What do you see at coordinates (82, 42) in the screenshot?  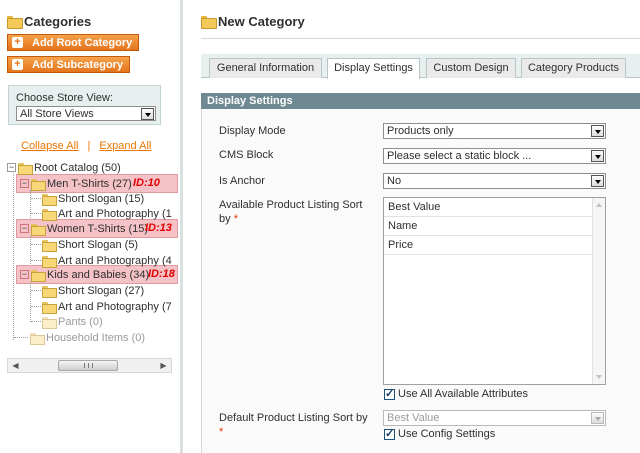 I see `add-root-category-label: Add Root Category` at bounding box center [82, 42].